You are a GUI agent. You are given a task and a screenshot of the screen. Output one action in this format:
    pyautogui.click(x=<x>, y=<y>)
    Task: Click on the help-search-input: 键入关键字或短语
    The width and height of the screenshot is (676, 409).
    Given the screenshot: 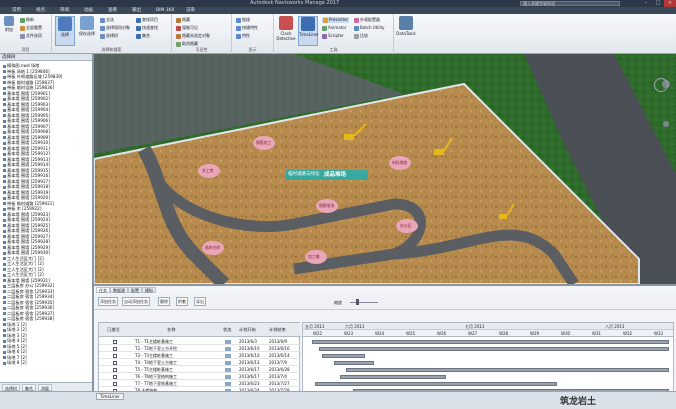 What is the action you would take?
    pyautogui.click(x=570, y=3)
    